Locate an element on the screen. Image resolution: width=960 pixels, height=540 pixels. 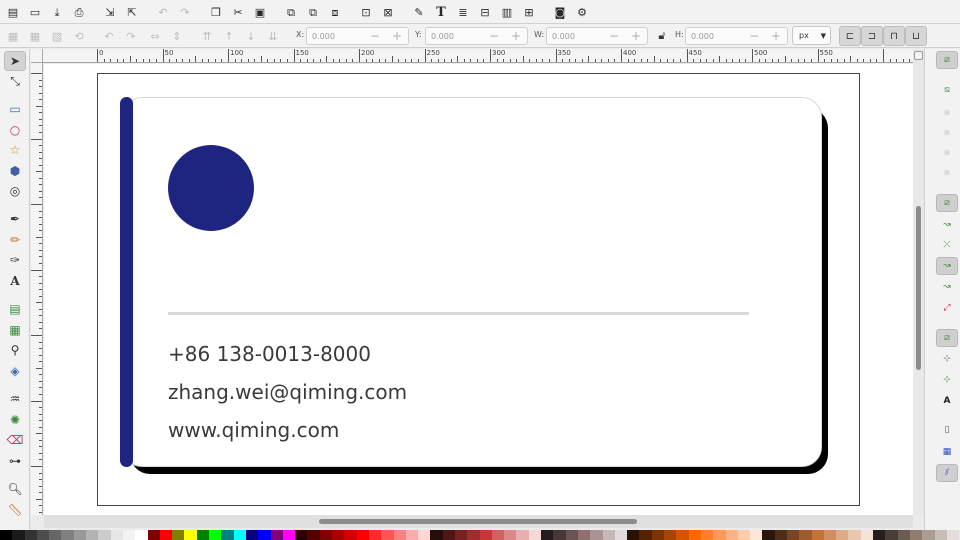
new-document-icon: ▤ is located at coordinates (13, 12).